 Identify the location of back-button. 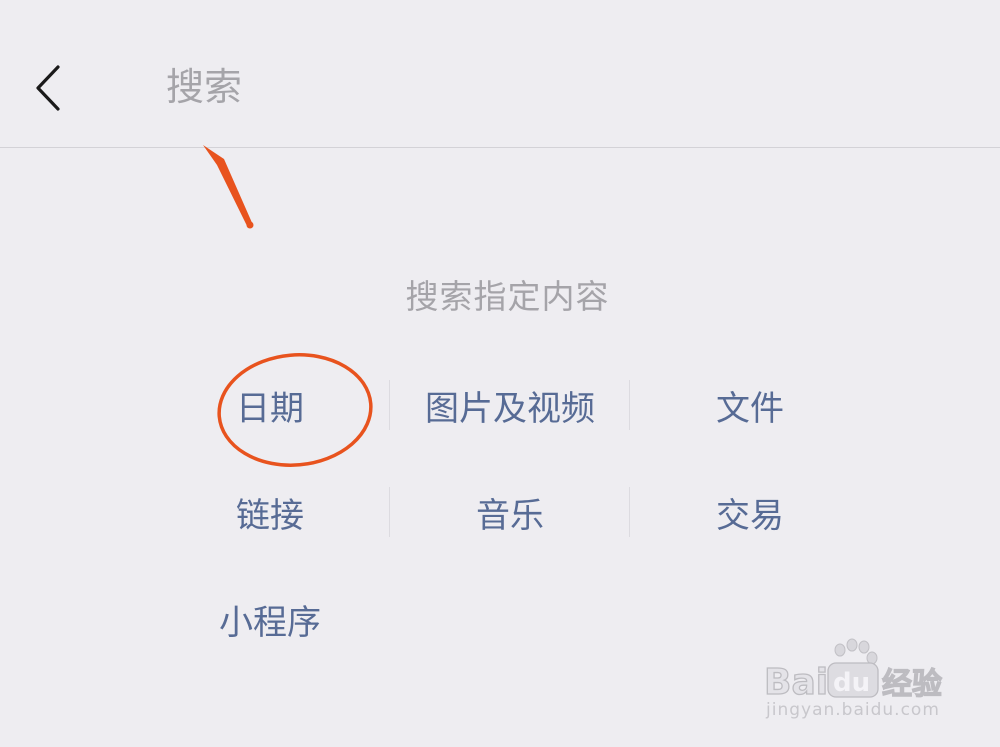
(48, 88).